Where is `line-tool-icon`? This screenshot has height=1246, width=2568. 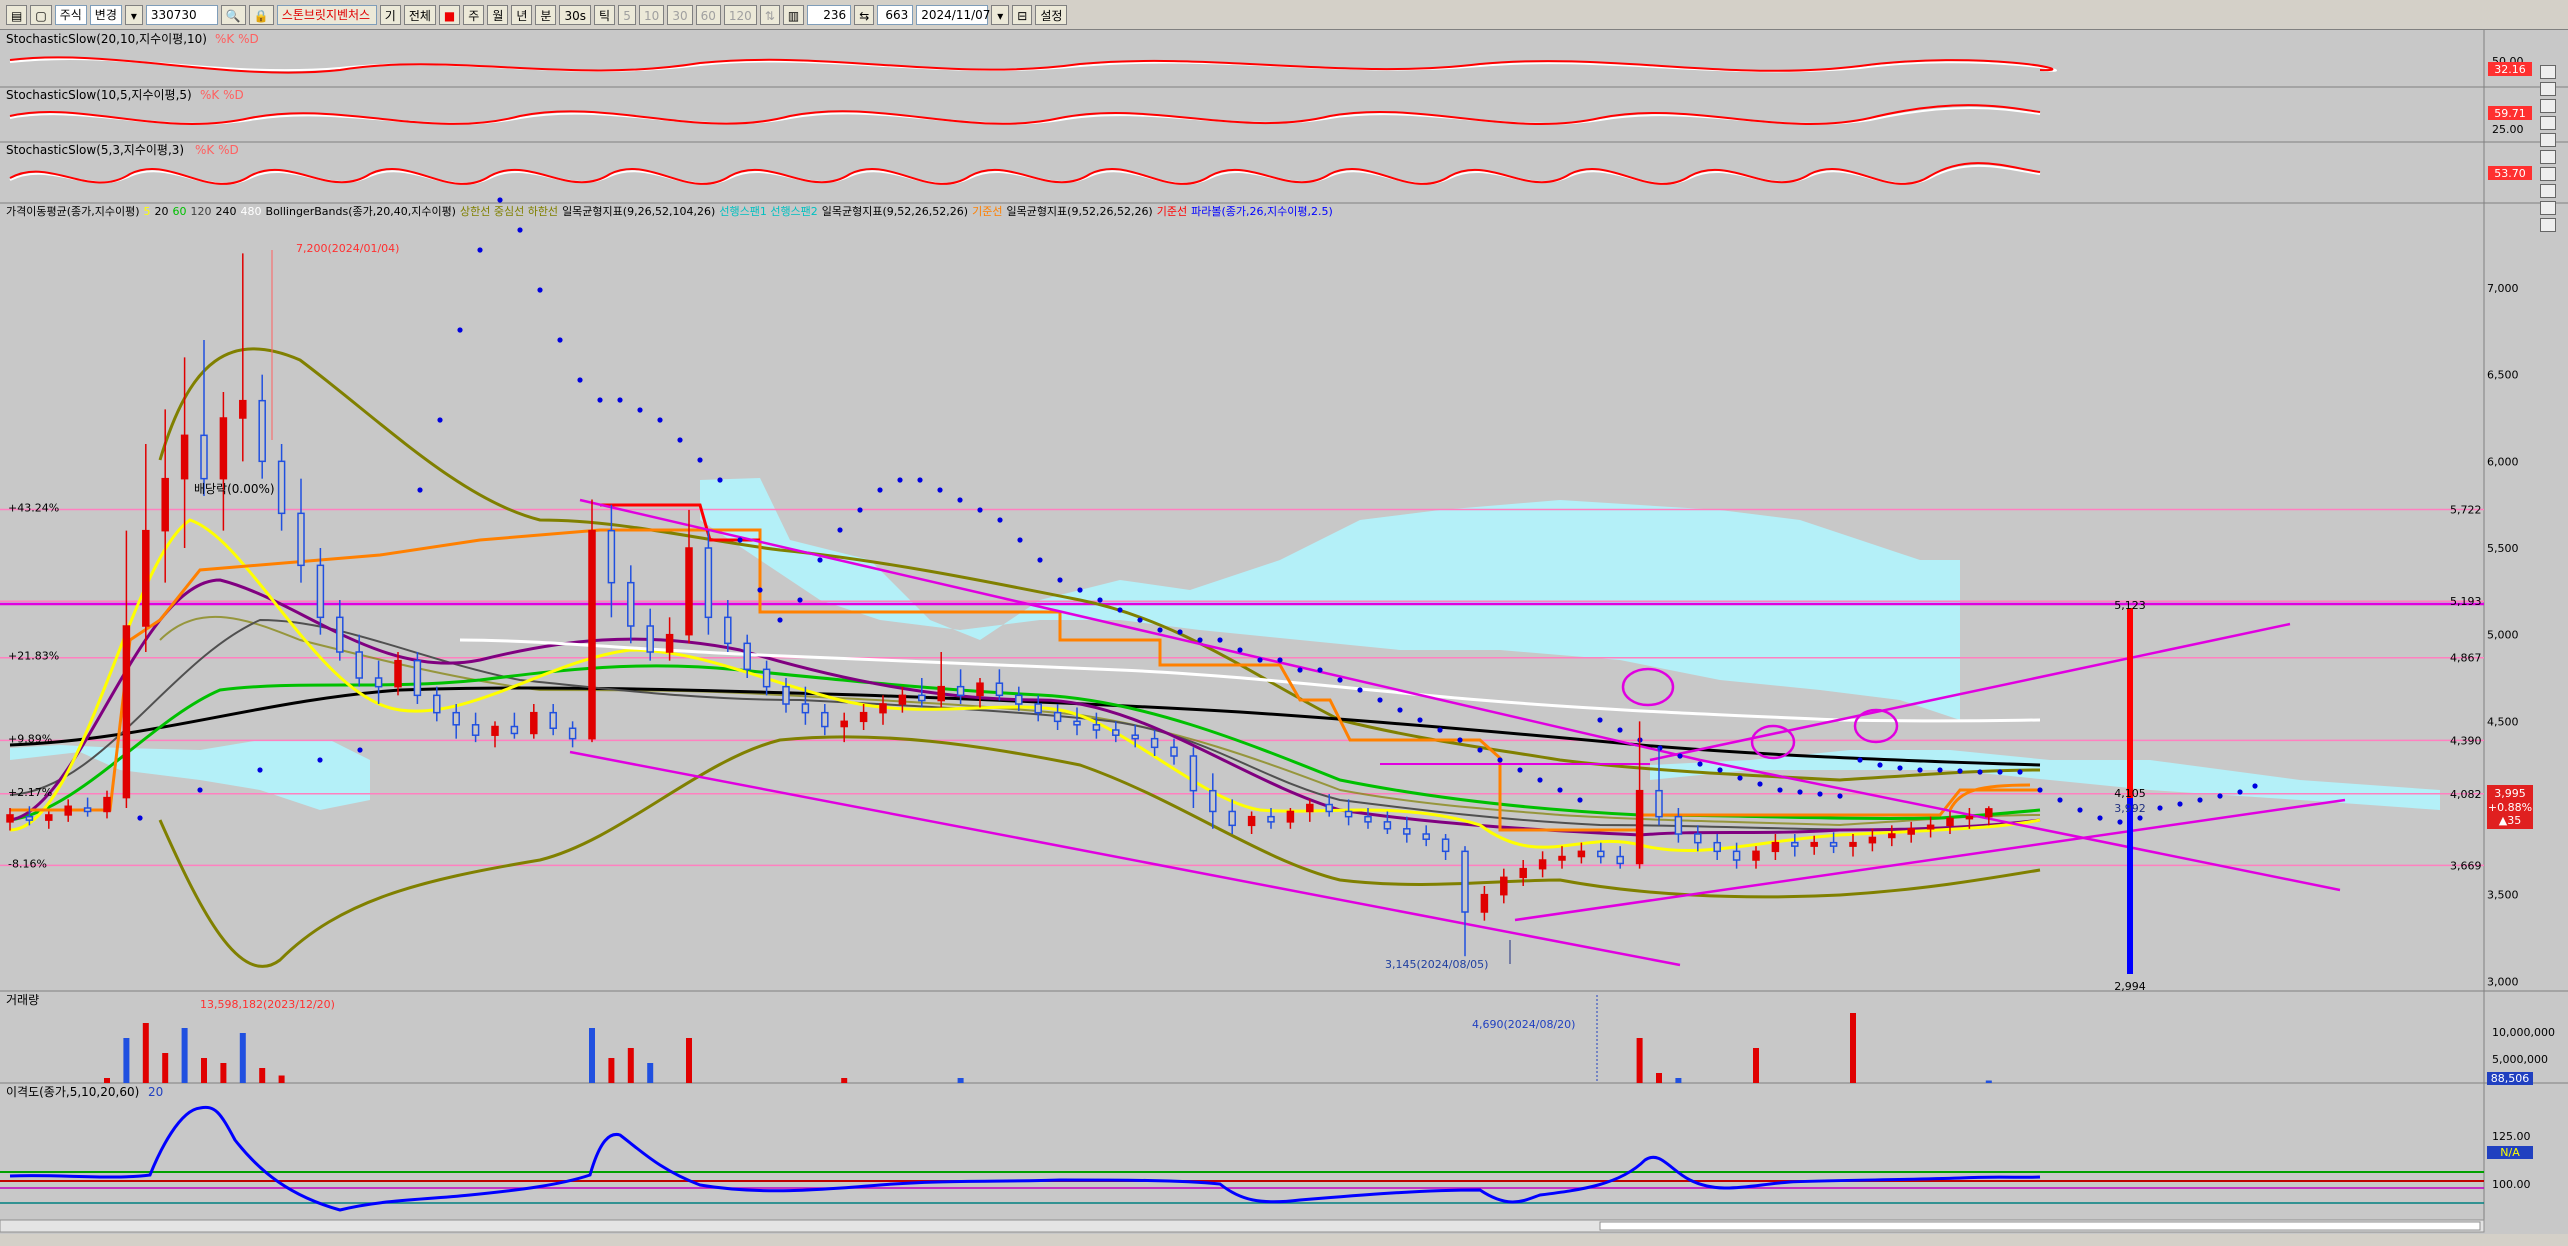 line-tool-icon is located at coordinates (2548, 89).